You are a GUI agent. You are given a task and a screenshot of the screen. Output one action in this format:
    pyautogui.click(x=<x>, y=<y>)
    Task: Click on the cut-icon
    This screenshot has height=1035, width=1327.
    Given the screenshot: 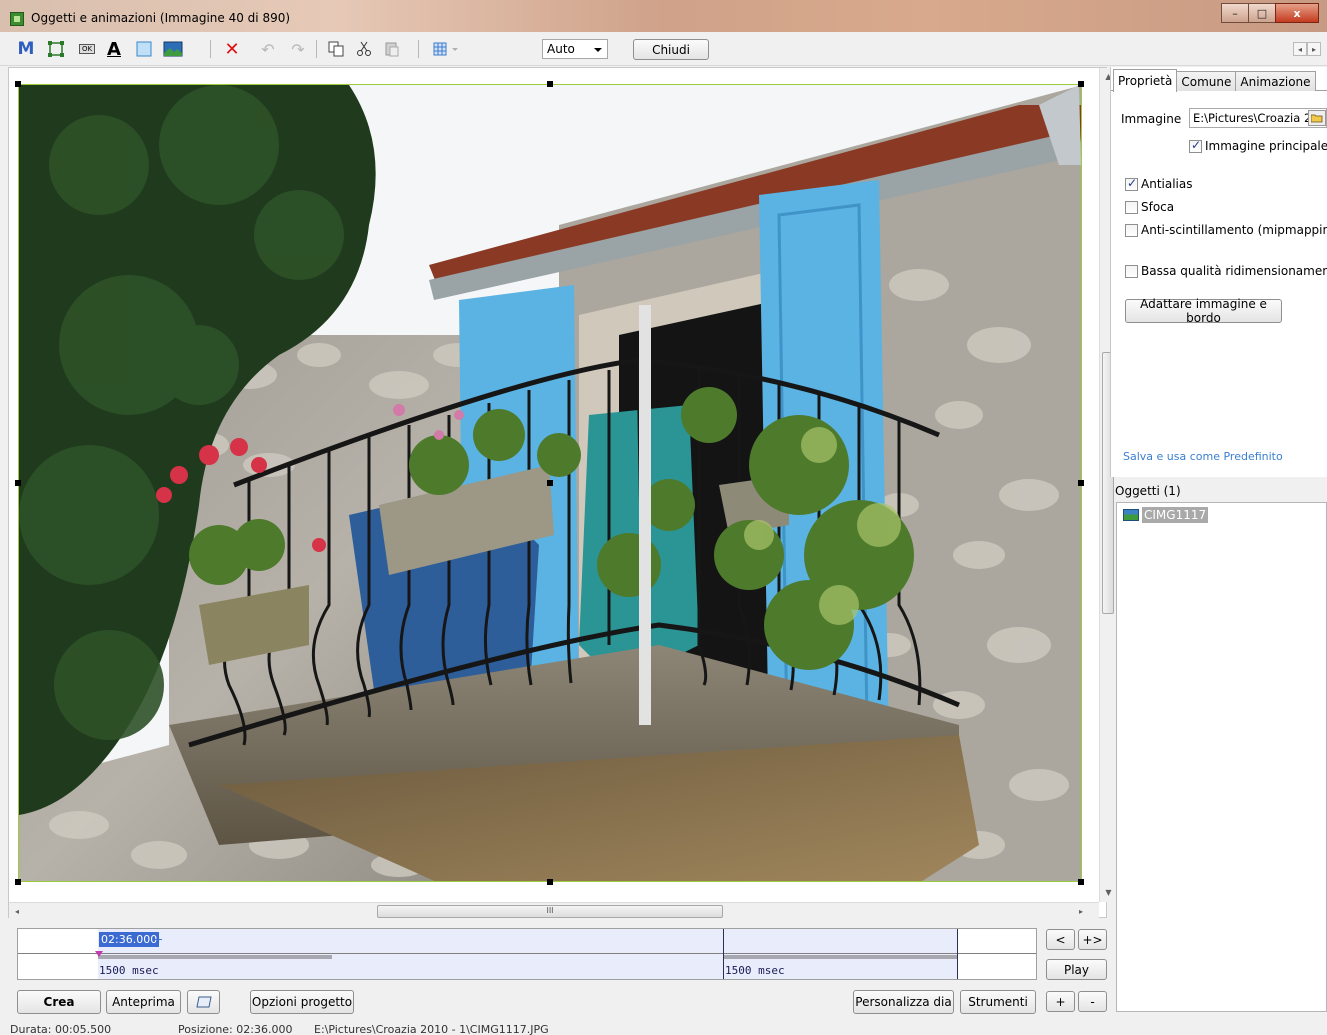 What is the action you would take?
    pyautogui.click(x=364, y=49)
    